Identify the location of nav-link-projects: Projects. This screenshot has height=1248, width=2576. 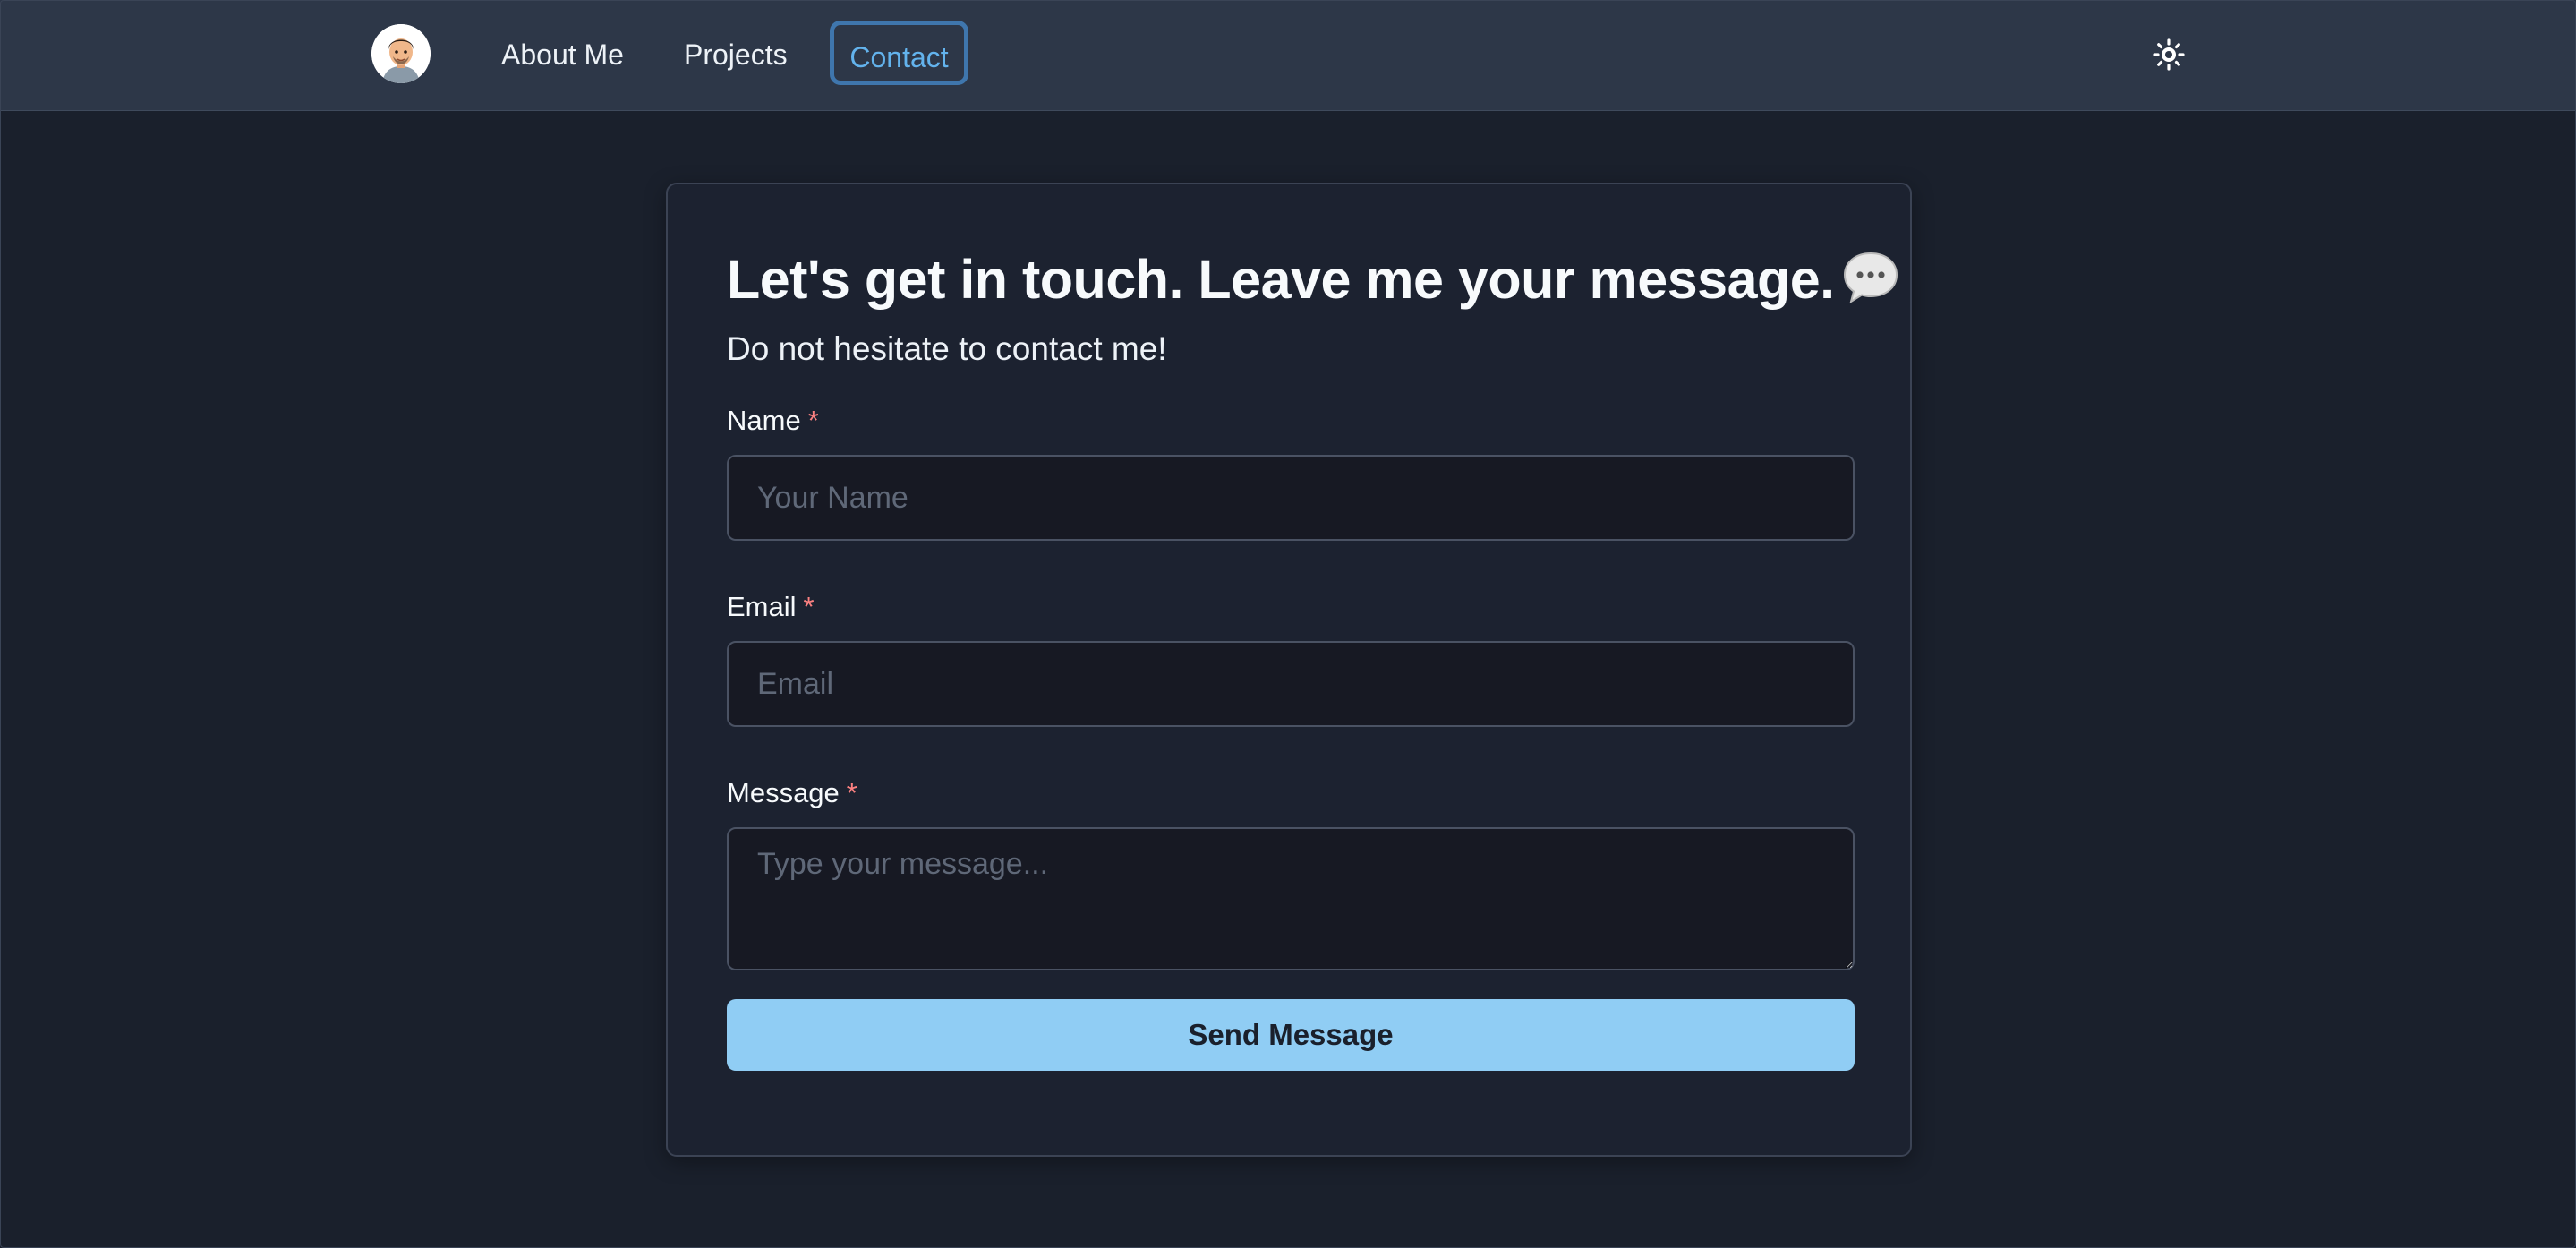
(736, 54).